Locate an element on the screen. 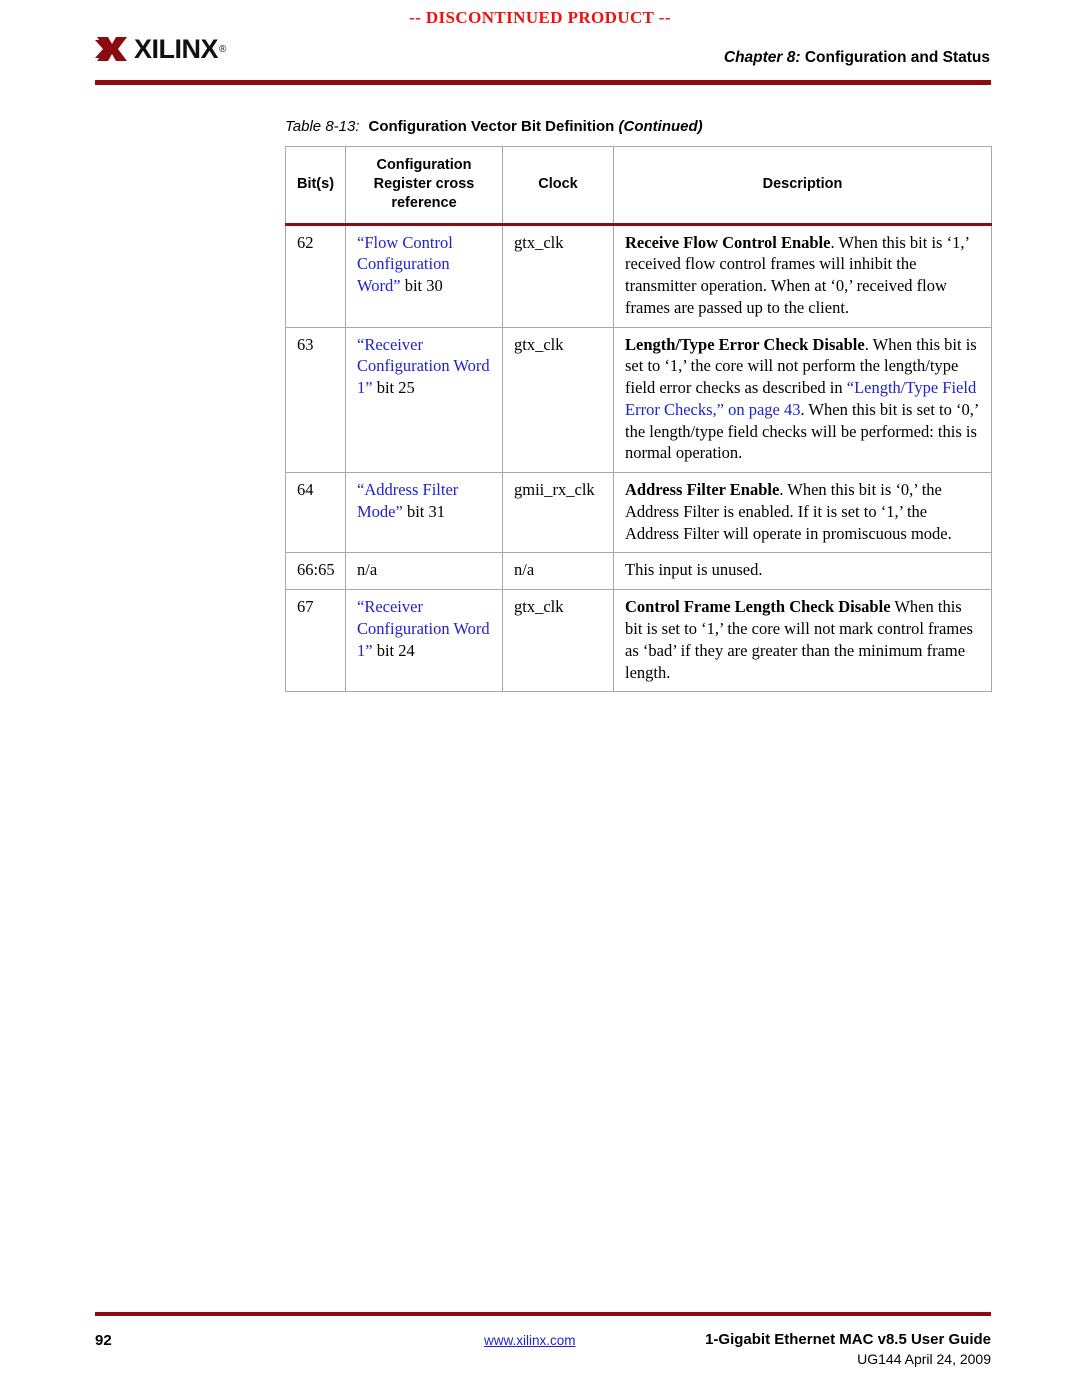  description-bit-name: Control Frame Length Check Disable is located at coordinates (758, 607).